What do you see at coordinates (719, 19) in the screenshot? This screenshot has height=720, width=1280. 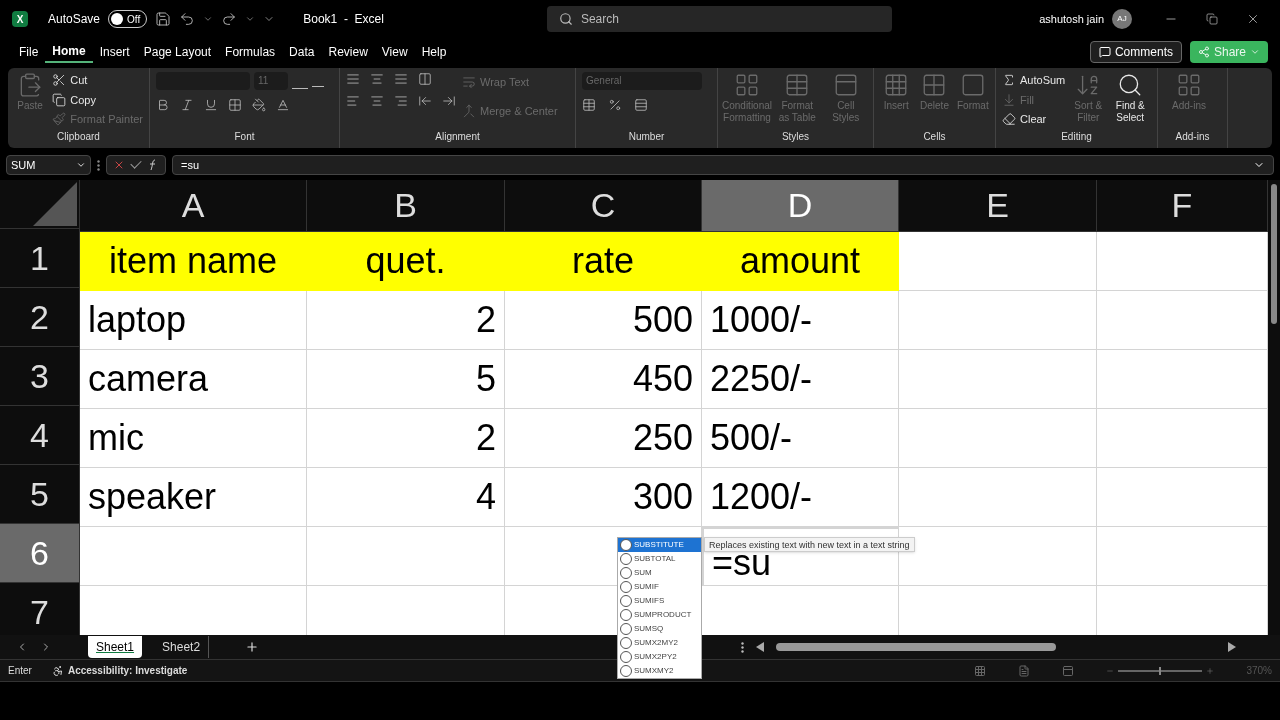 I see `search-field: Search` at bounding box center [719, 19].